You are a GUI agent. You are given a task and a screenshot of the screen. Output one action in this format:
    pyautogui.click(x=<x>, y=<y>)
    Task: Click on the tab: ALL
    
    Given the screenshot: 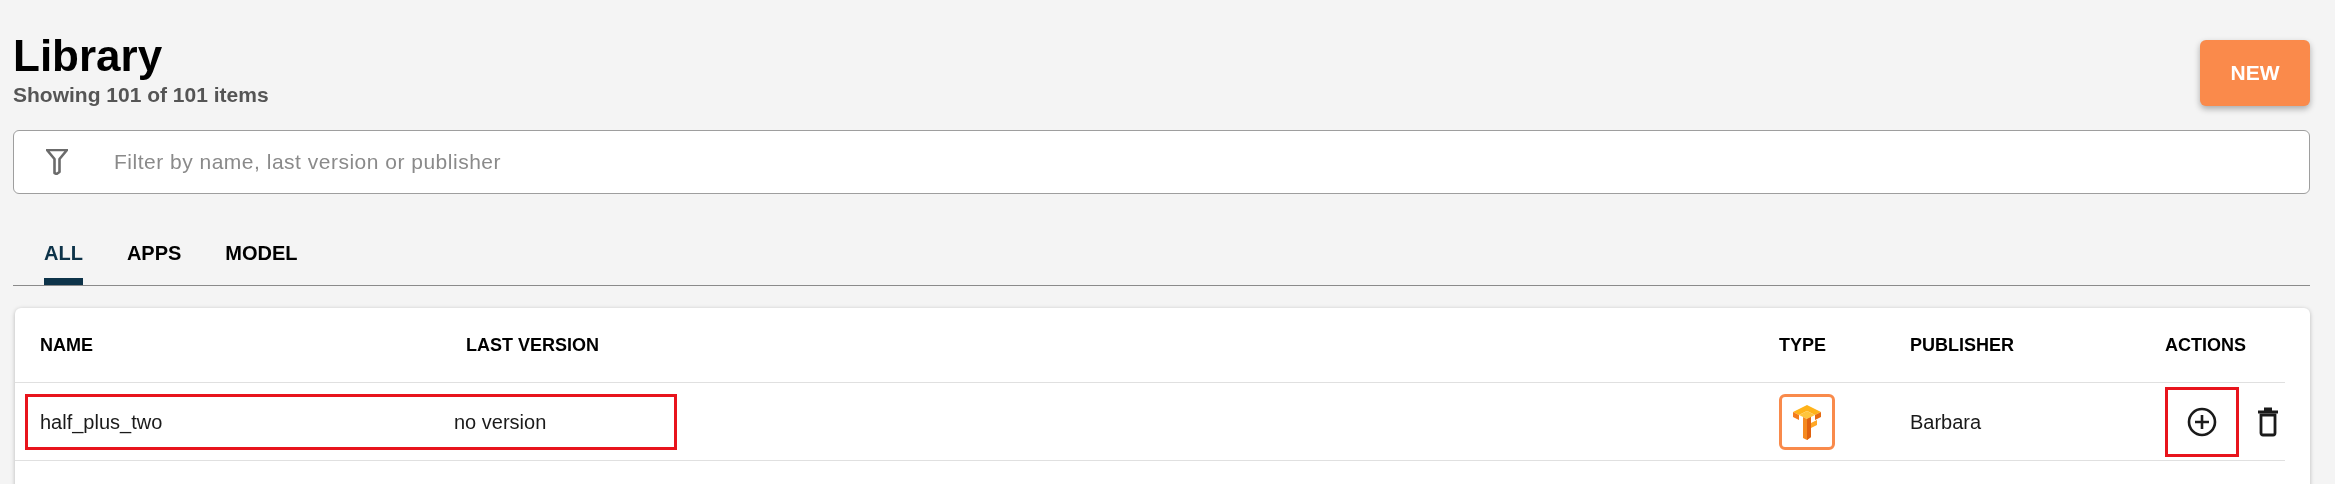 What is the action you would take?
    pyautogui.click(x=63, y=261)
    